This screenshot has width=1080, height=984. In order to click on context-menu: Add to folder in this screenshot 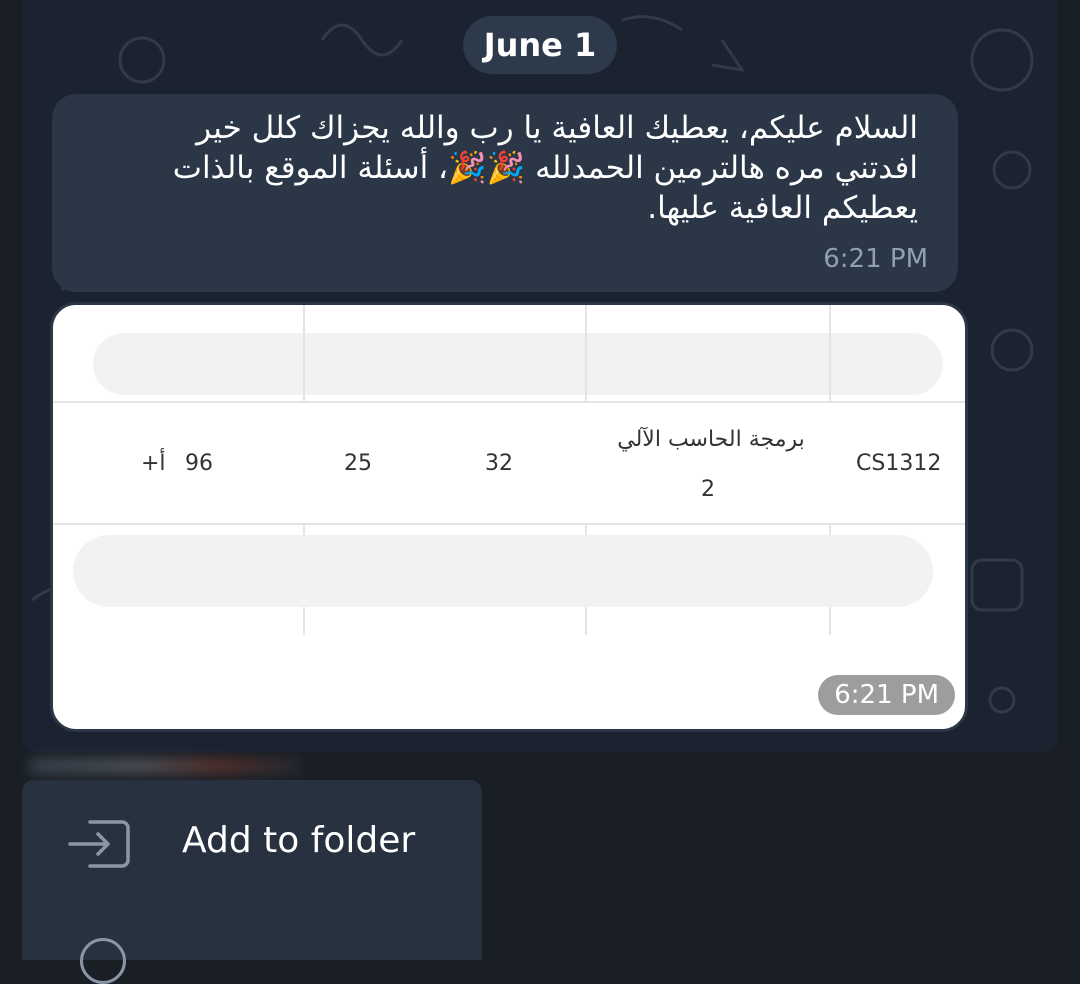, I will do `click(252, 882)`.